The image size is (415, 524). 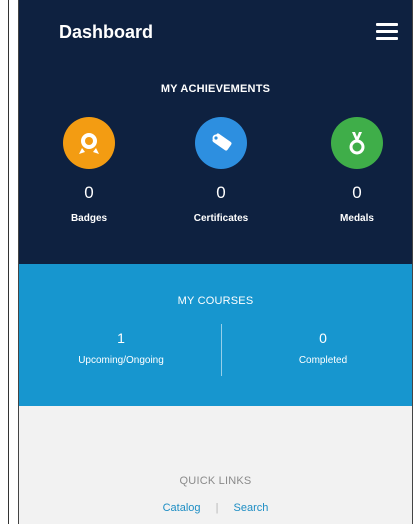 What do you see at coordinates (121, 338) in the screenshot?
I see `upcoming-count: 1` at bounding box center [121, 338].